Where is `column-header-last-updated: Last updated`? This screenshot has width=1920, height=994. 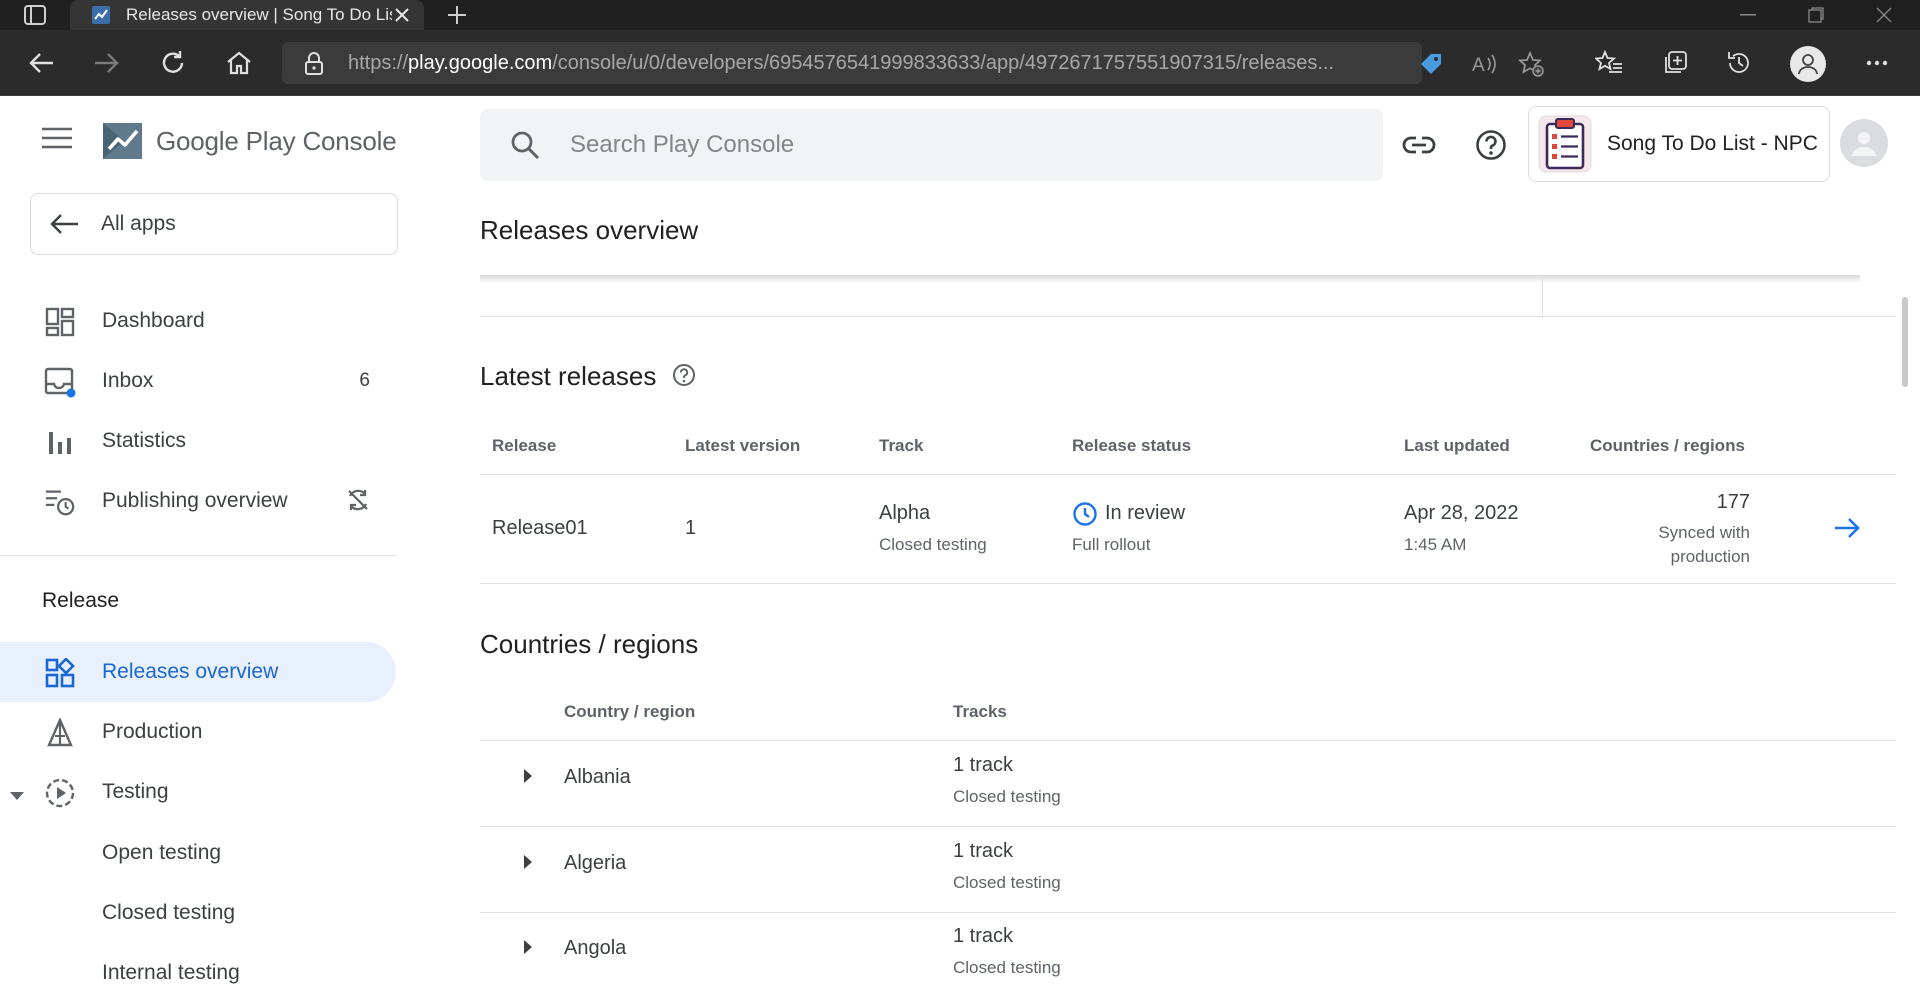
column-header-last-updated: Last updated is located at coordinates (1457, 445).